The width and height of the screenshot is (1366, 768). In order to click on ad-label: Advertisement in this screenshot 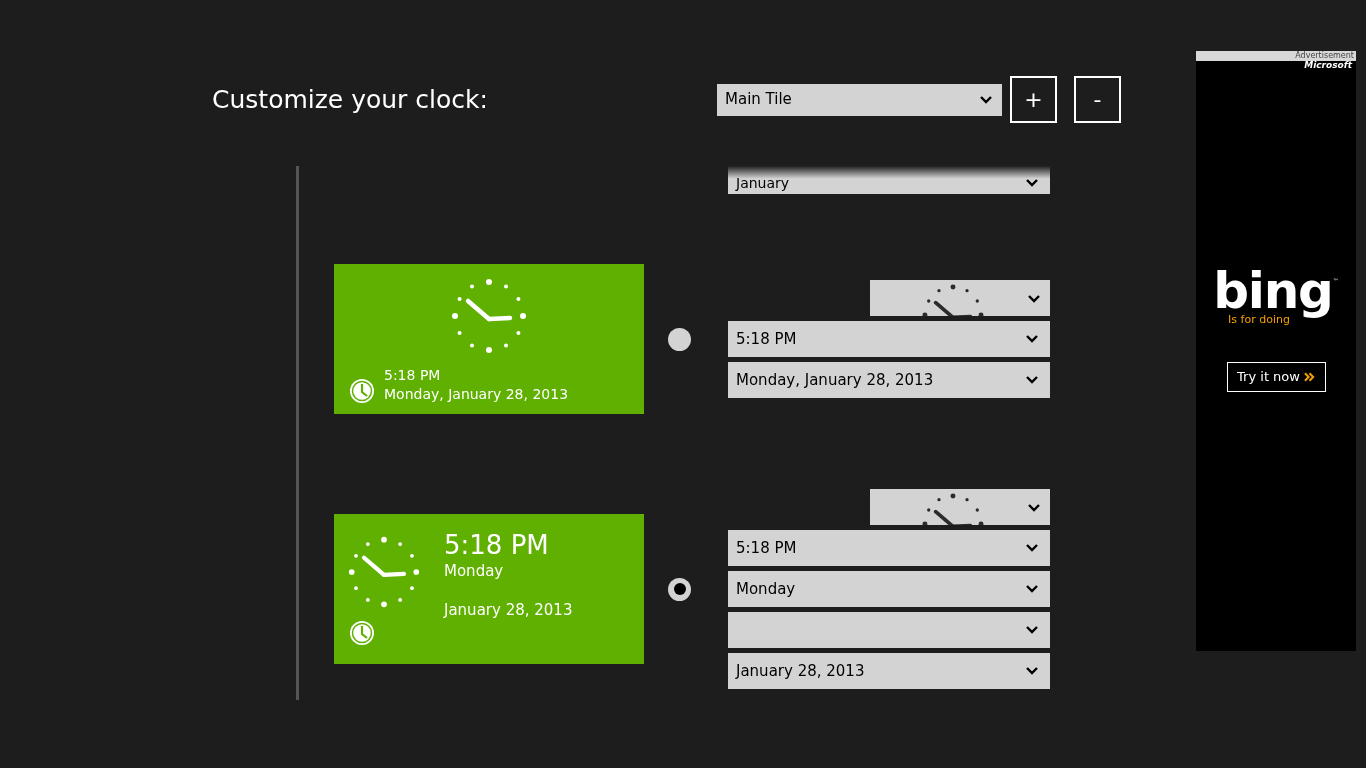, I will do `click(1324, 56)`.